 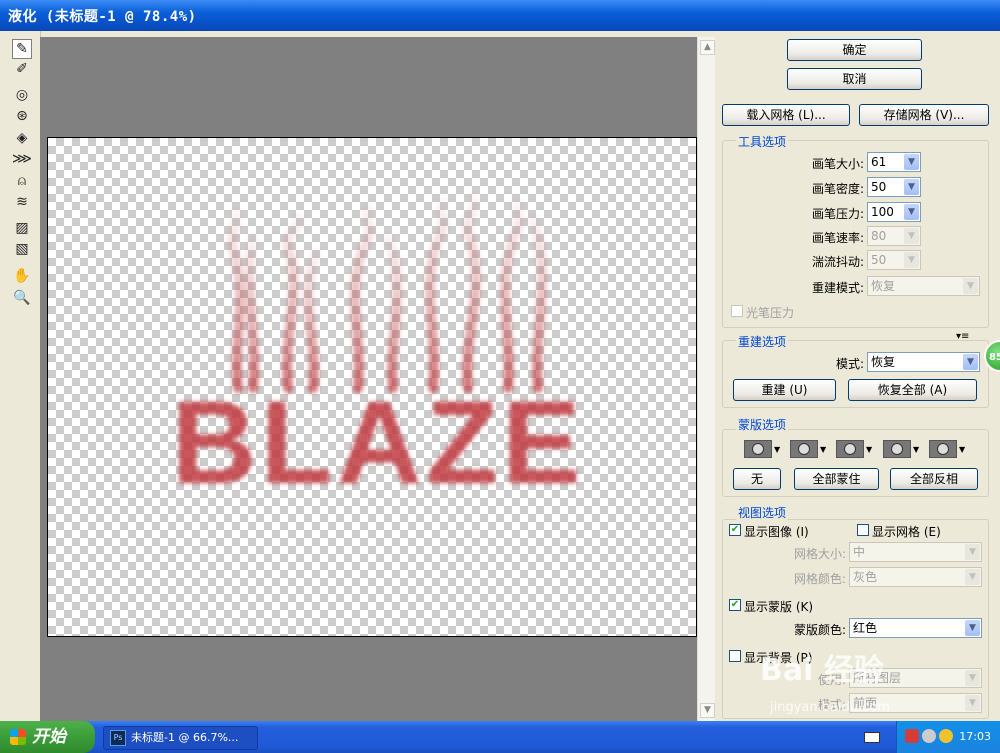 I want to click on show-mesh-checkbox, so click(x=863, y=530).